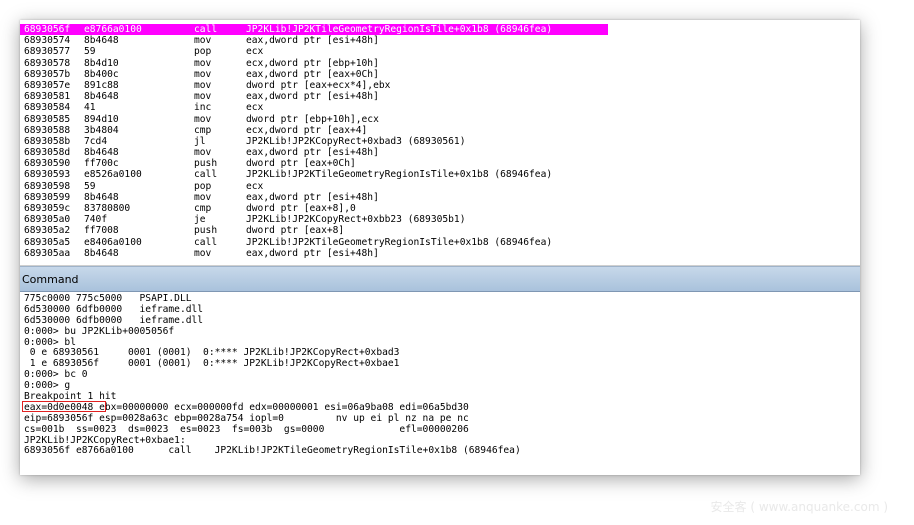  What do you see at coordinates (440, 130) in the screenshot?
I see `disassembly-row: 68930588 3b4804 cmp ecx,dword ptr [eax+4]` at bounding box center [440, 130].